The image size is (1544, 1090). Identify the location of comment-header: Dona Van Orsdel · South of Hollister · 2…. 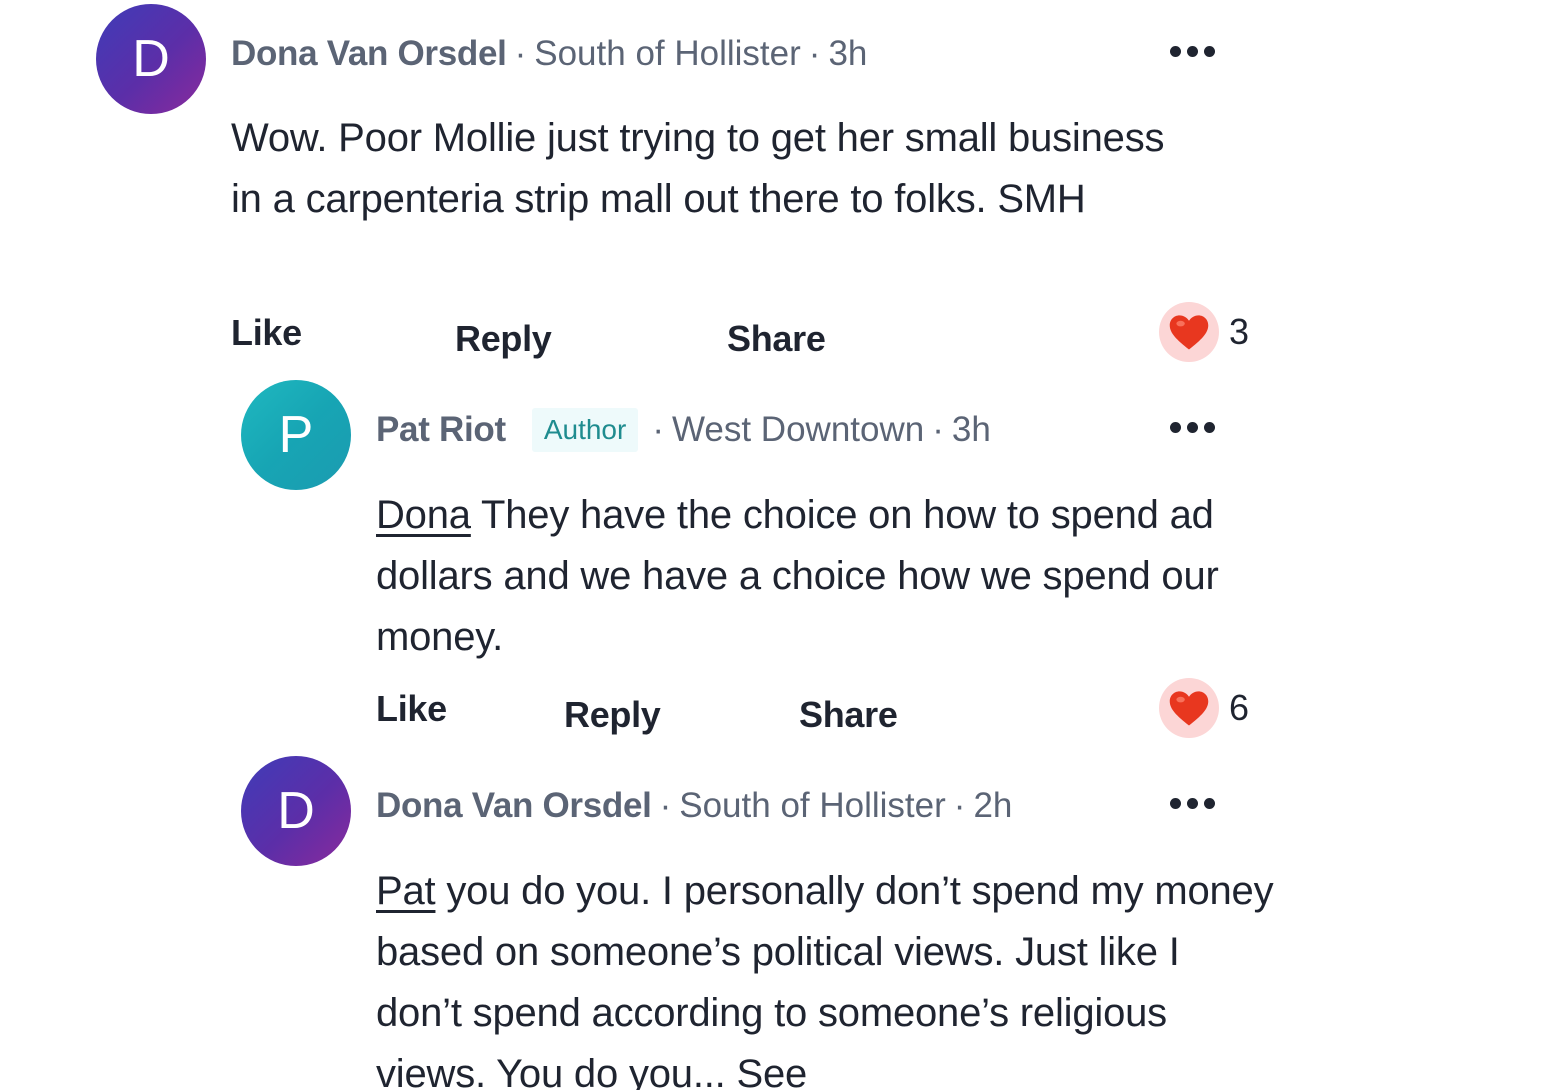
(694, 806).